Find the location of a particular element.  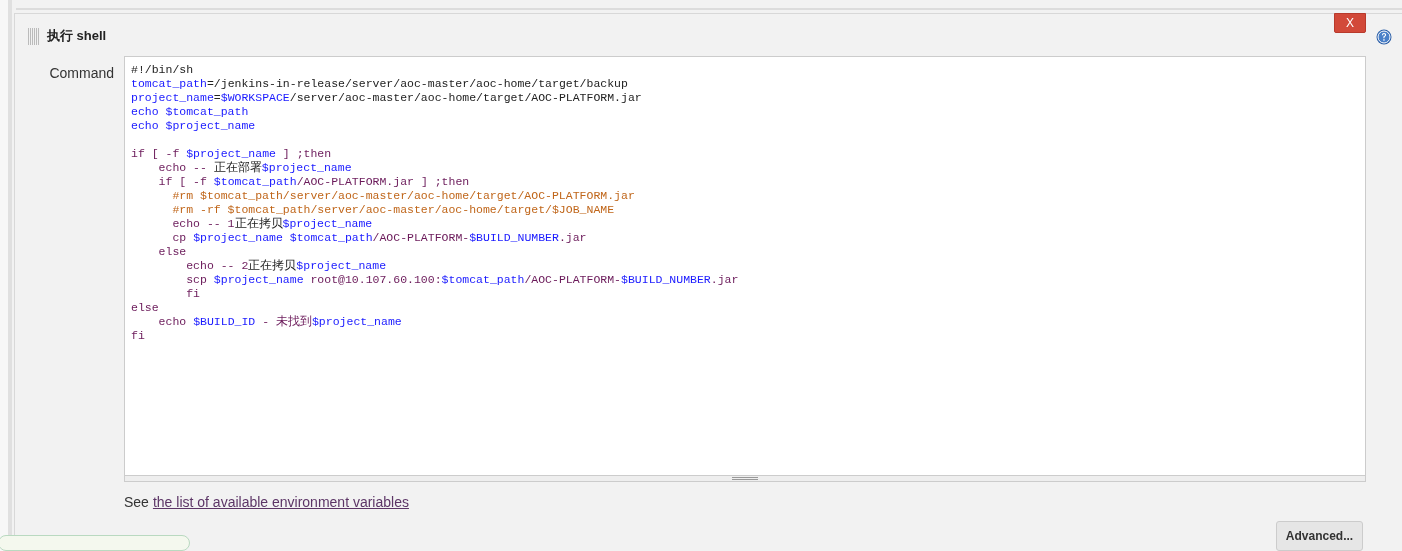

code-line: #!/bin/sh is located at coordinates (162, 70).